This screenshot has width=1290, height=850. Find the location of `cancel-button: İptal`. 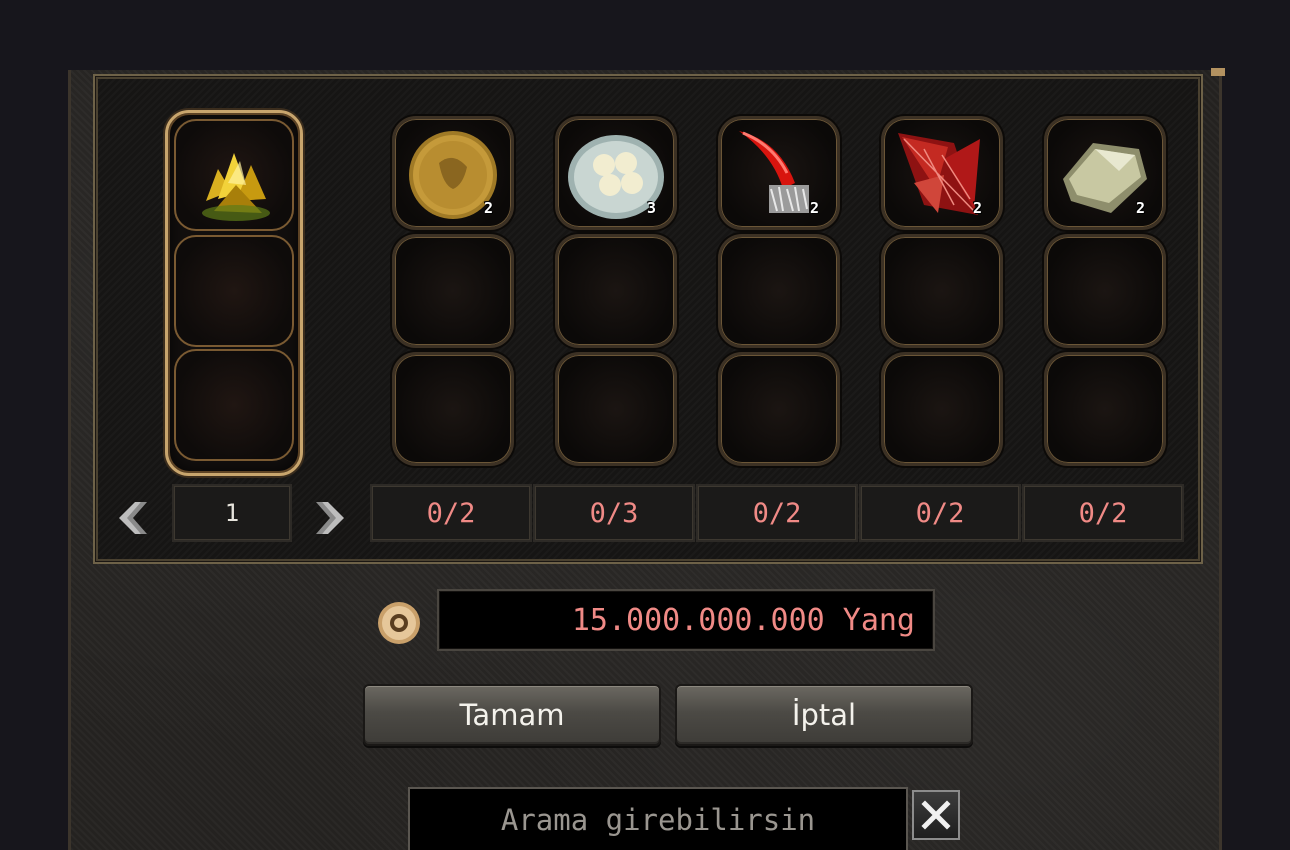

cancel-button: İptal is located at coordinates (824, 715).